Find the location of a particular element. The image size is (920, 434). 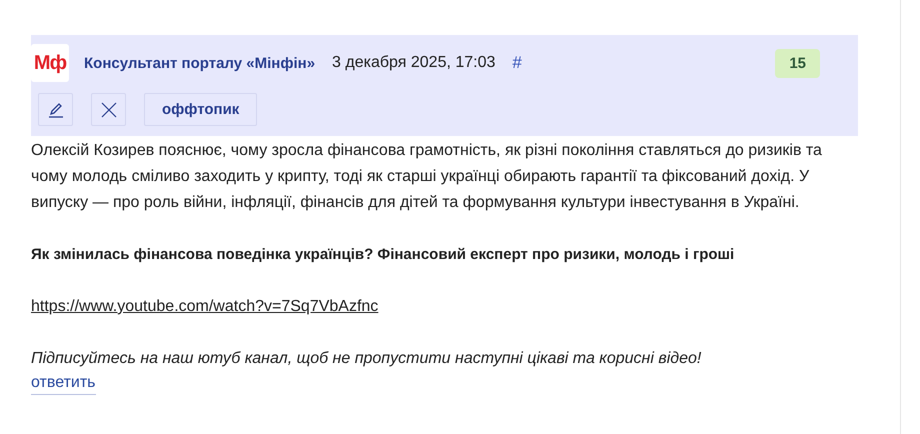

close-icon is located at coordinates (109, 109).